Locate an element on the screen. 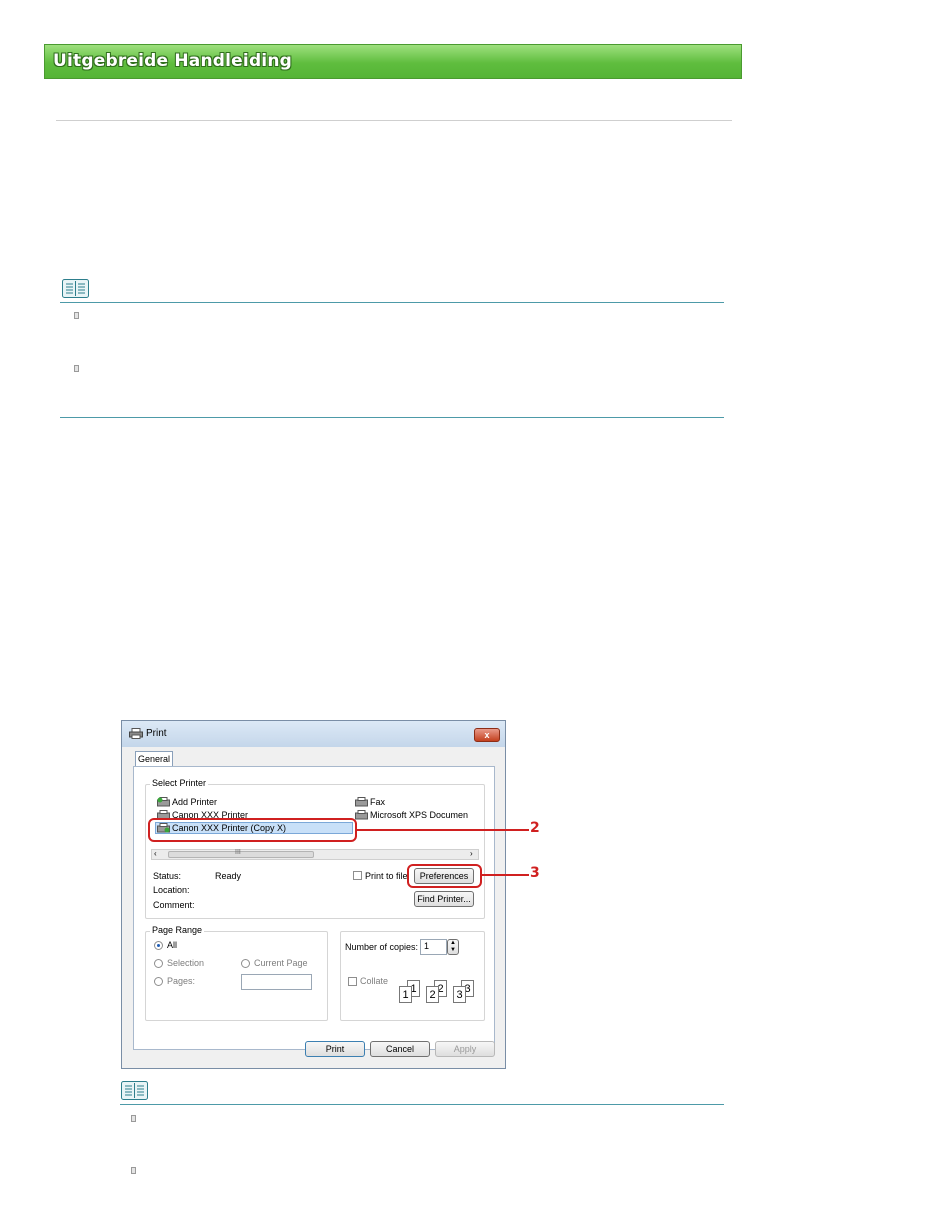 The width and height of the screenshot is (950, 1229). printer-xps: Microsoft XPS Documen is located at coordinates (419, 815).